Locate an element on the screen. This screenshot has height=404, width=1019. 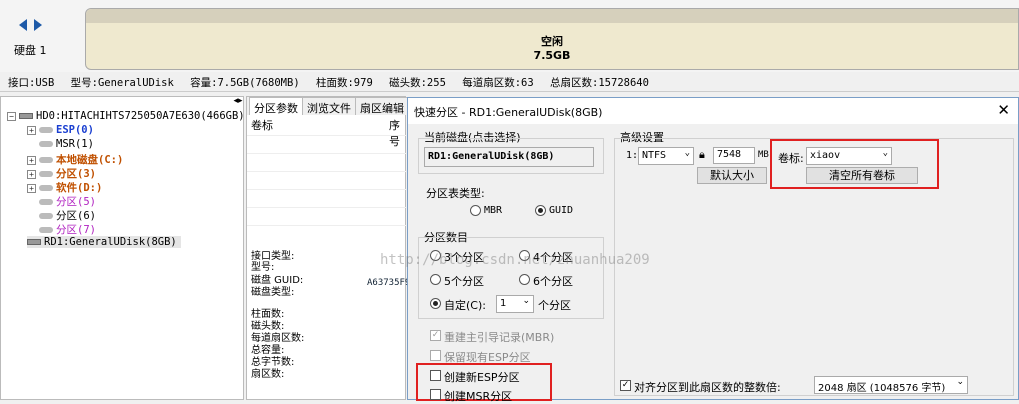
tree-node-p5: 分区(5) is located at coordinates (67, 201).